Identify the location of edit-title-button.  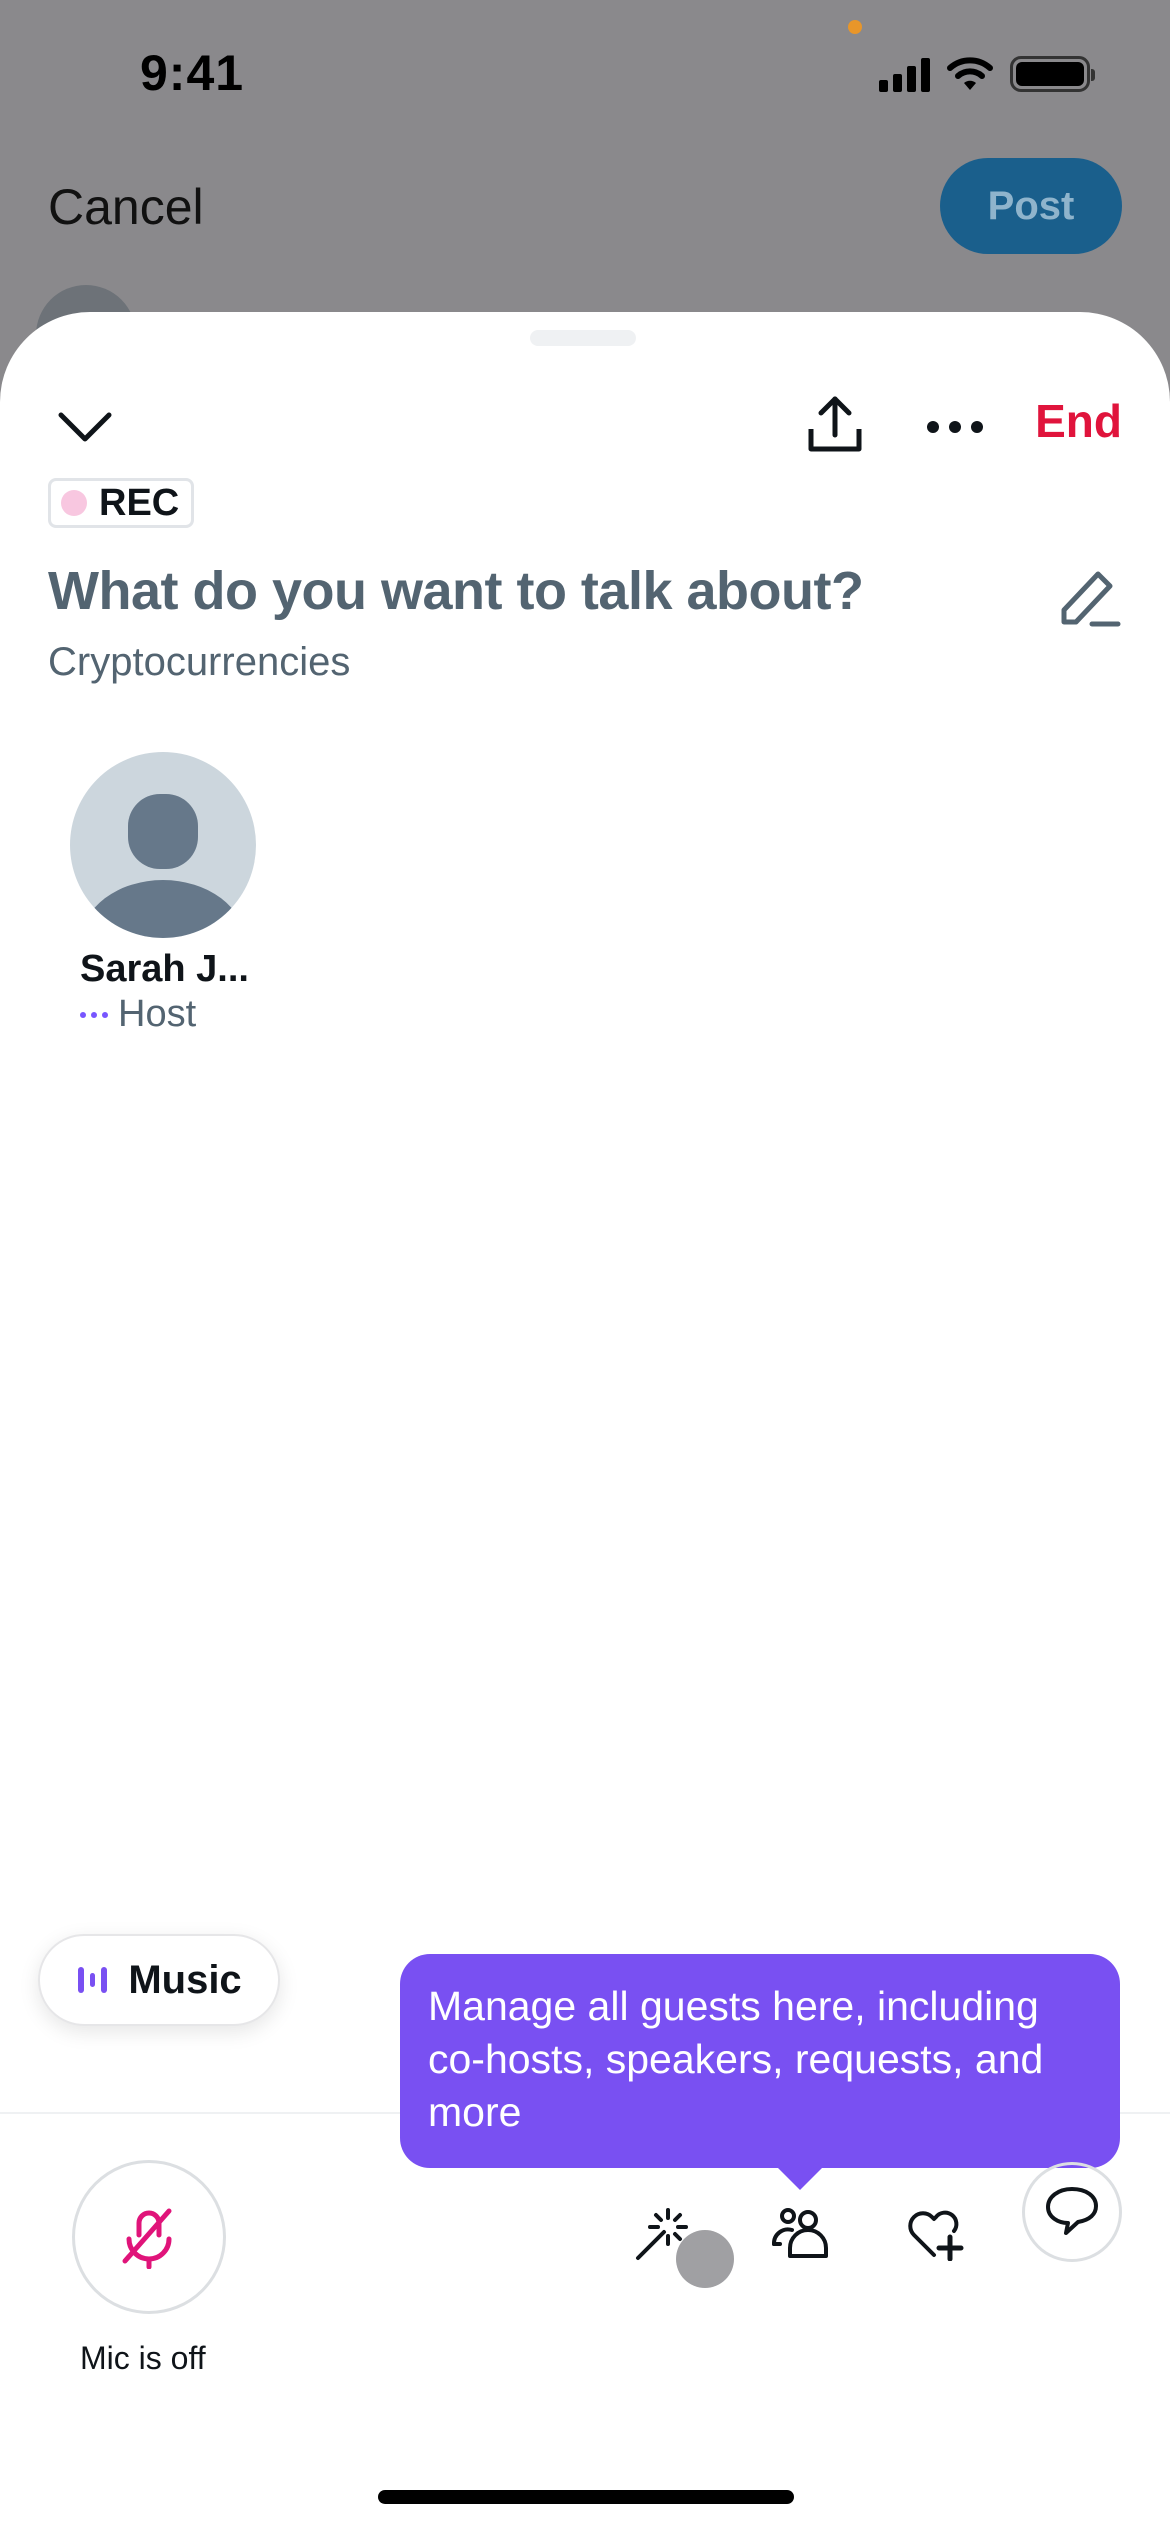
(1090, 598).